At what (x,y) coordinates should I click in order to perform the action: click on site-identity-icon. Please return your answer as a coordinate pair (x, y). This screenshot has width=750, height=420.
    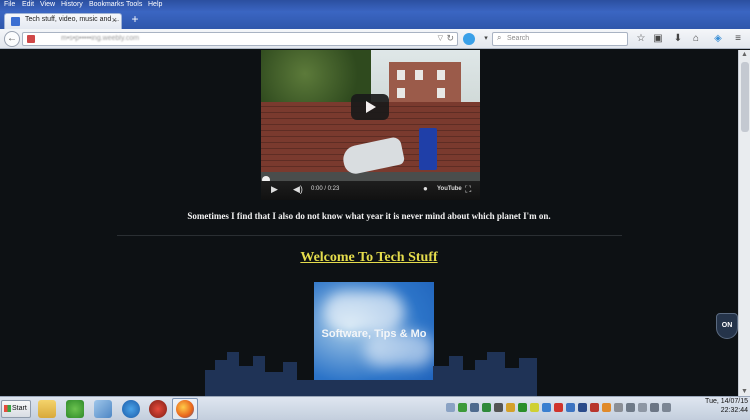
    Looking at the image, I should click on (31, 39).